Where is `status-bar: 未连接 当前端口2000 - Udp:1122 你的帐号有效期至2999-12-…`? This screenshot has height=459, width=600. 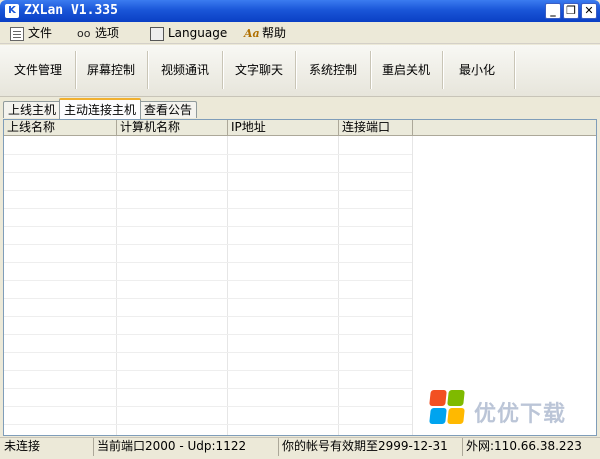 status-bar: 未连接 当前端口2000 - Udp:1122 你的帐号有效期至2999-12-… is located at coordinates (300, 448).